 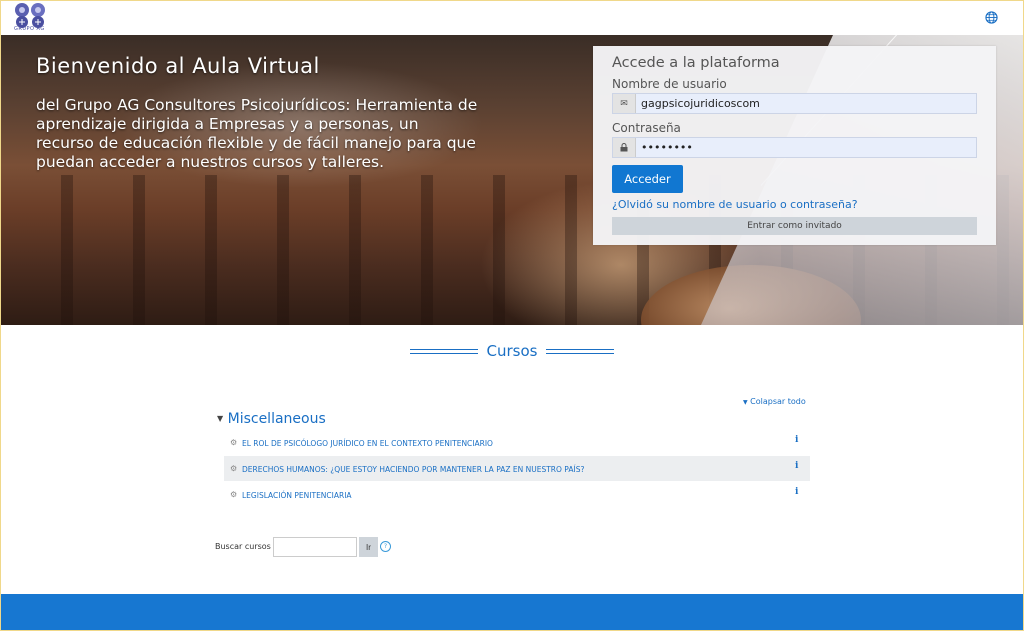 I want to click on password-field, so click(x=794, y=147).